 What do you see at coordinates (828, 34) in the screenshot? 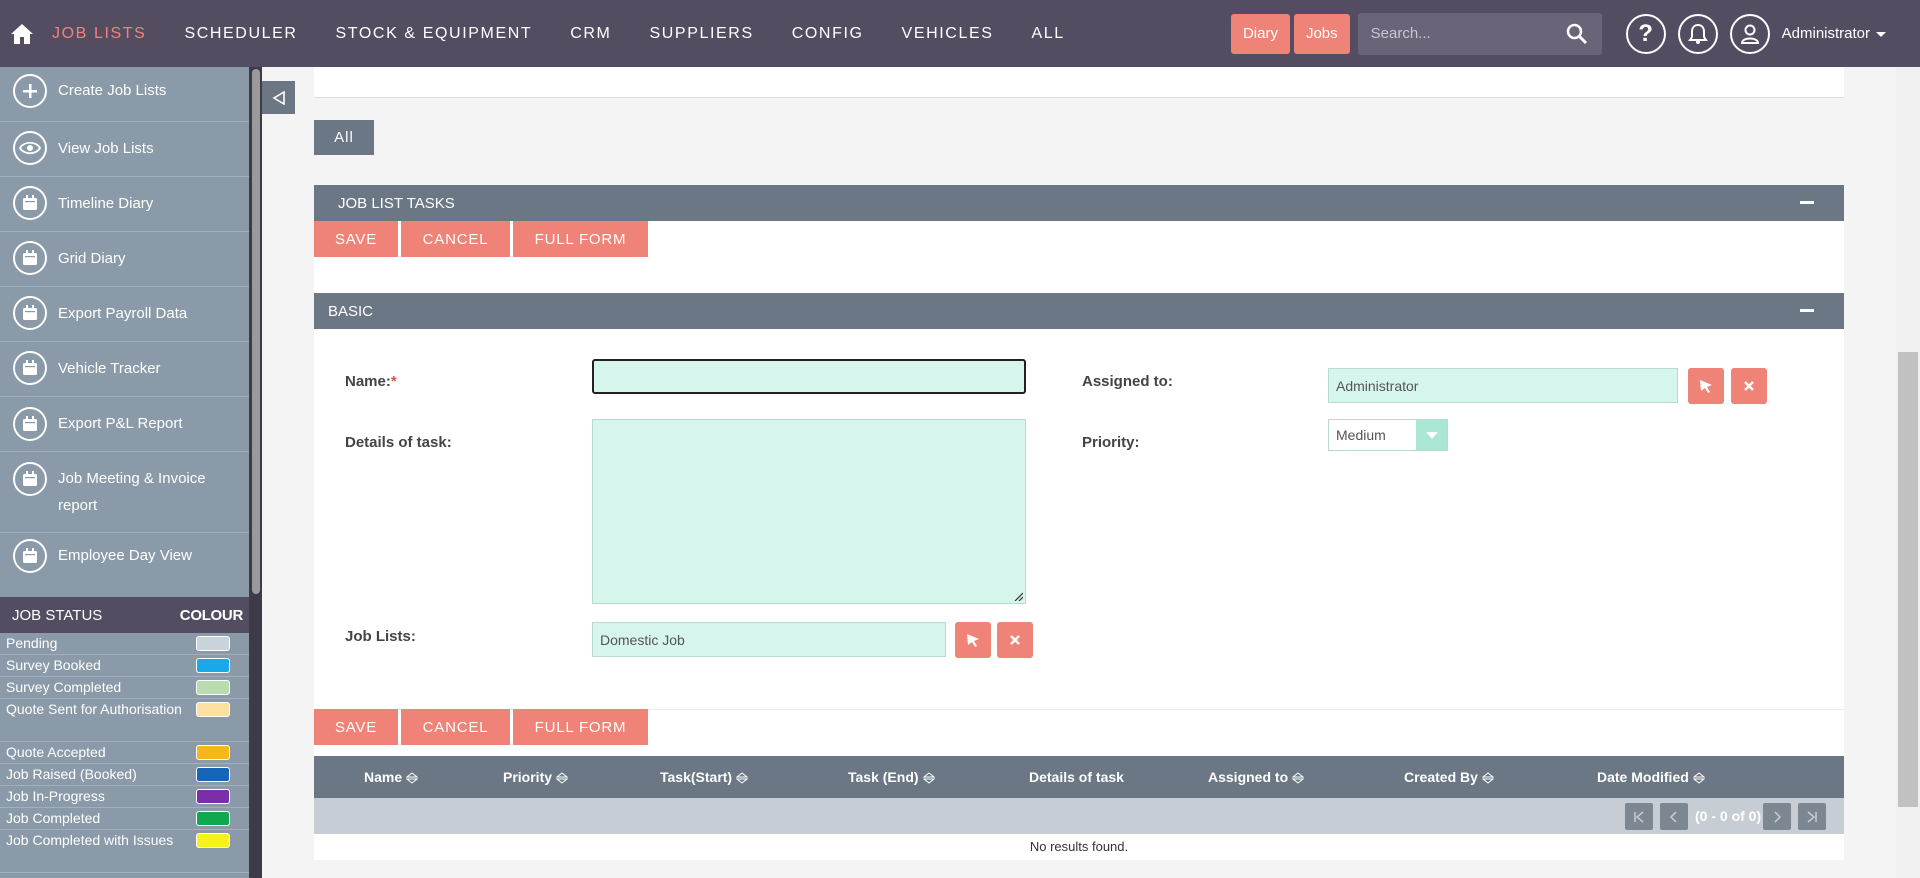
I see `nav-item-config: CONFIG` at bounding box center [828, 34].